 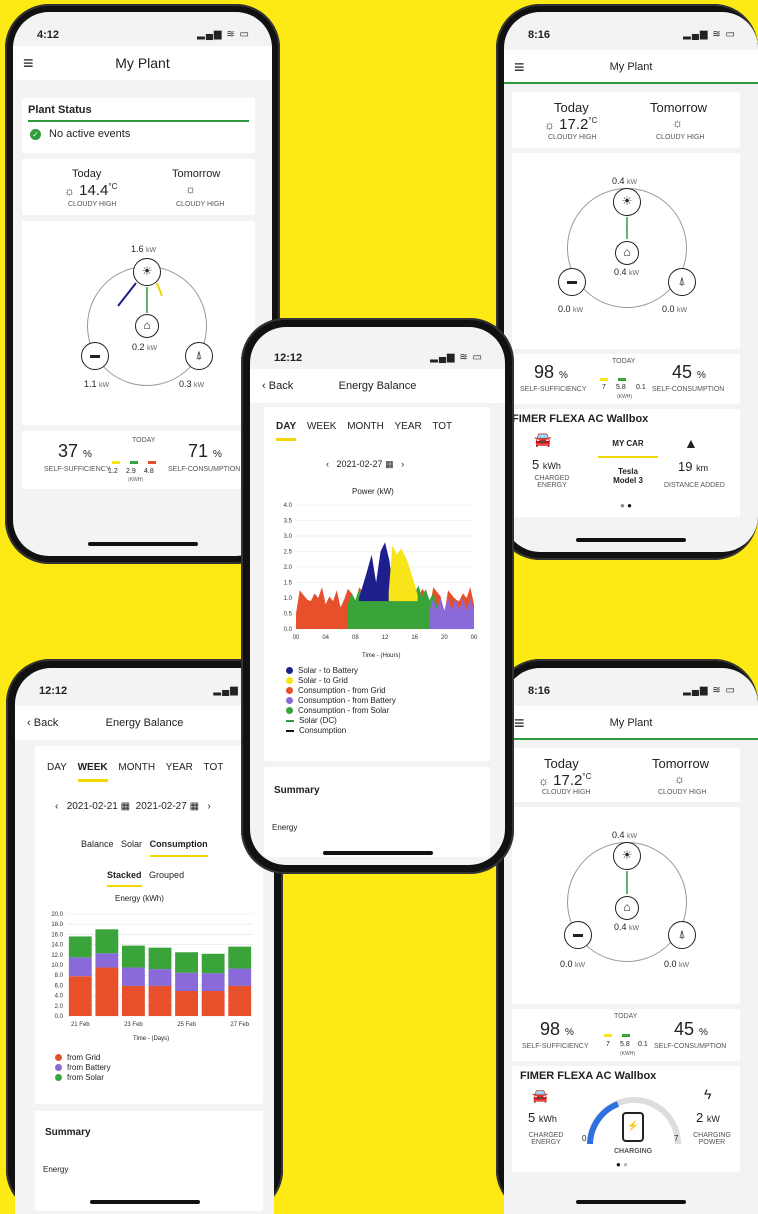 I want to click on self-sufficiency-label: SELF-SUFFICIENCY, so click(x=77, y=469).